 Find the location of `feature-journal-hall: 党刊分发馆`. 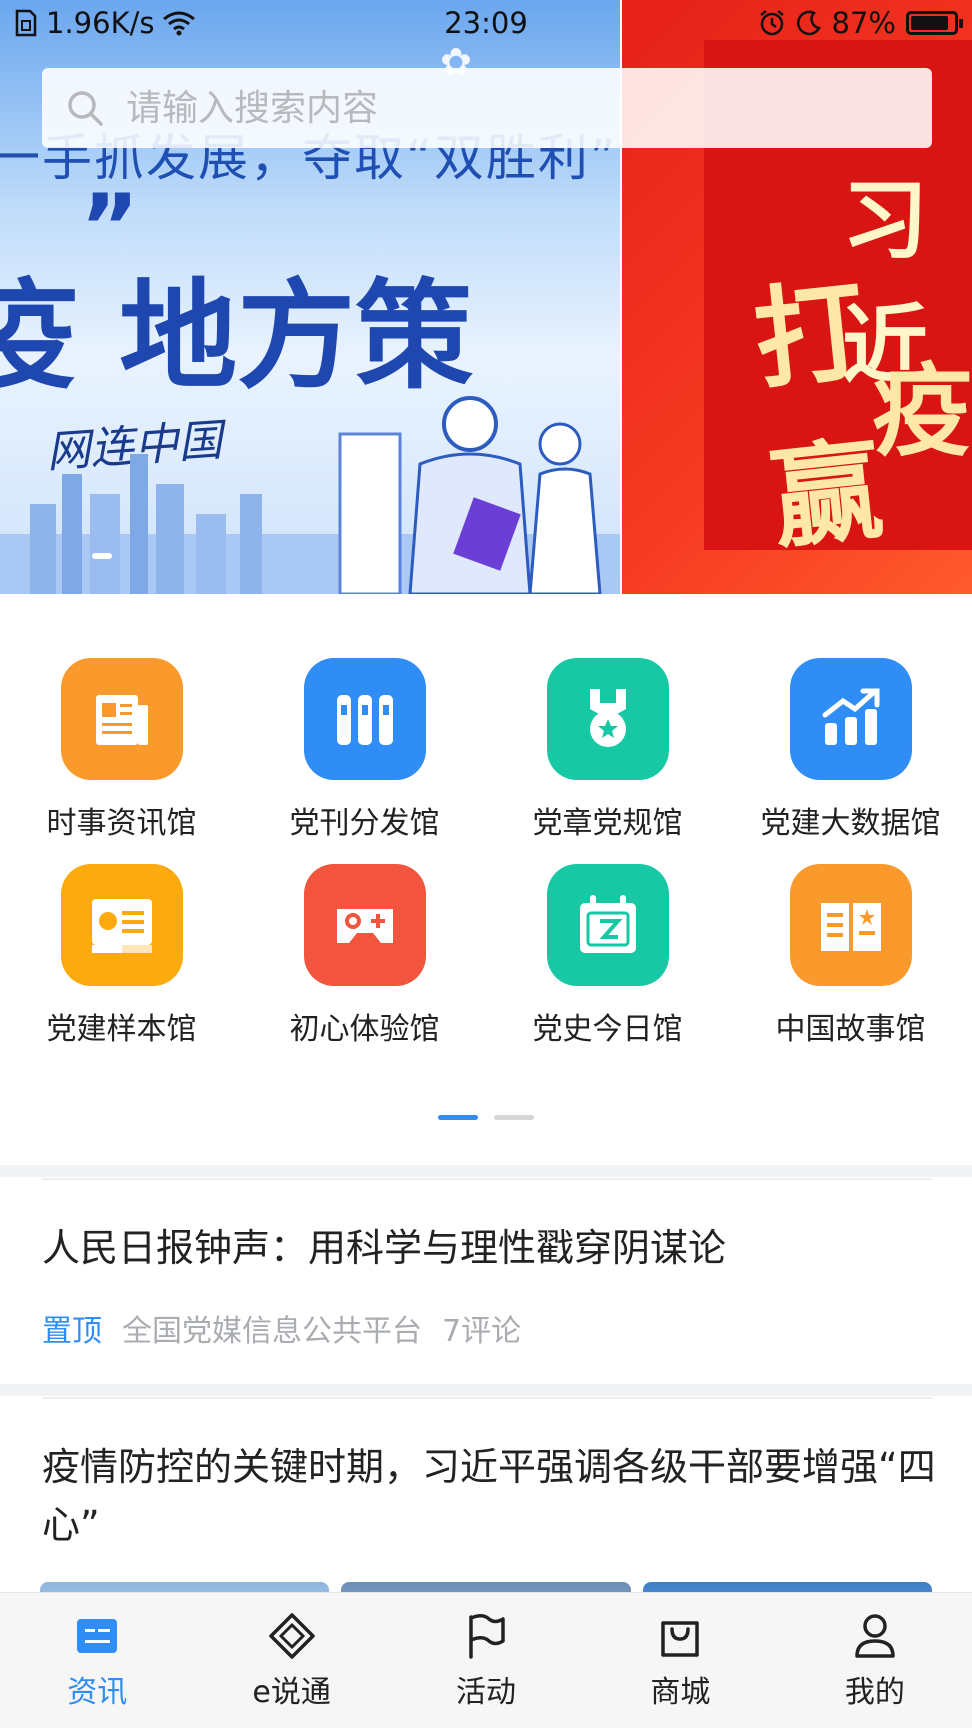

feature-journal-hall: 党刊分发馆 is located at coordinates (364, 761).